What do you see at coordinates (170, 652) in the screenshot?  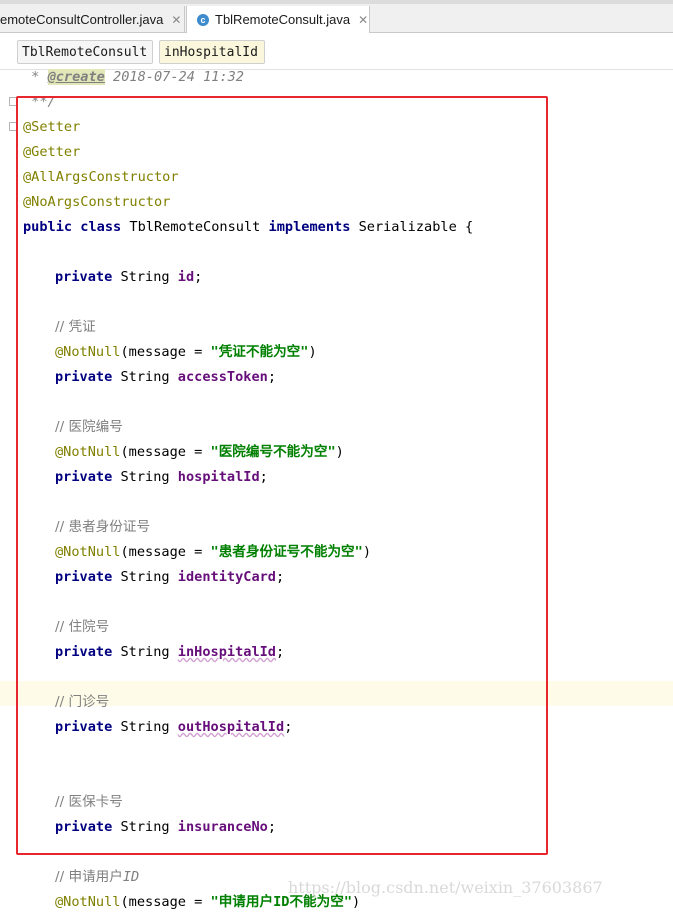 I see `code-line: private String inHospitalId;` at bounding box center [170, 652].